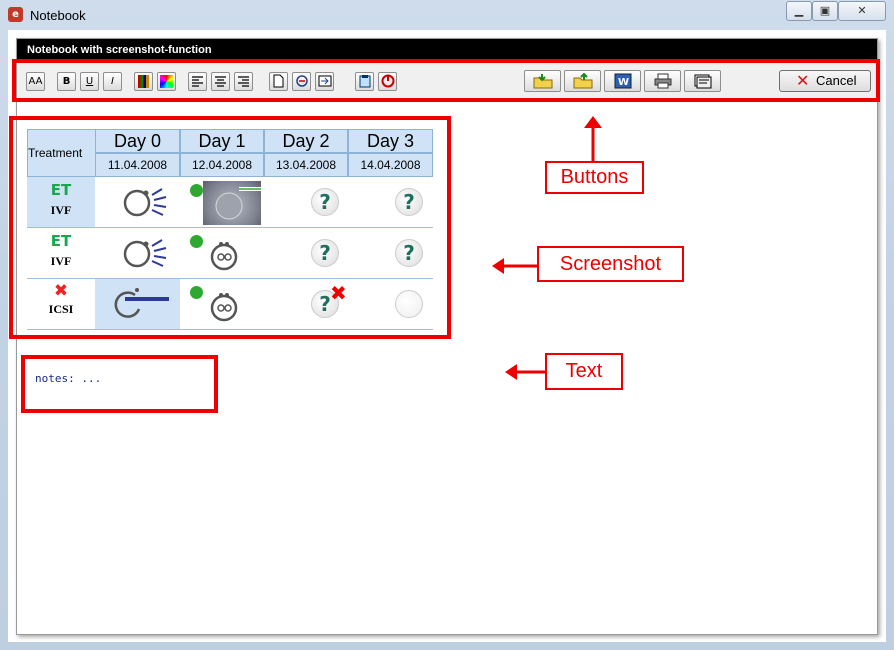  Describe the element at coordinates (447, 49) in the screenshot. I see `panel-header: Notebook with screenshot-function` at that location.